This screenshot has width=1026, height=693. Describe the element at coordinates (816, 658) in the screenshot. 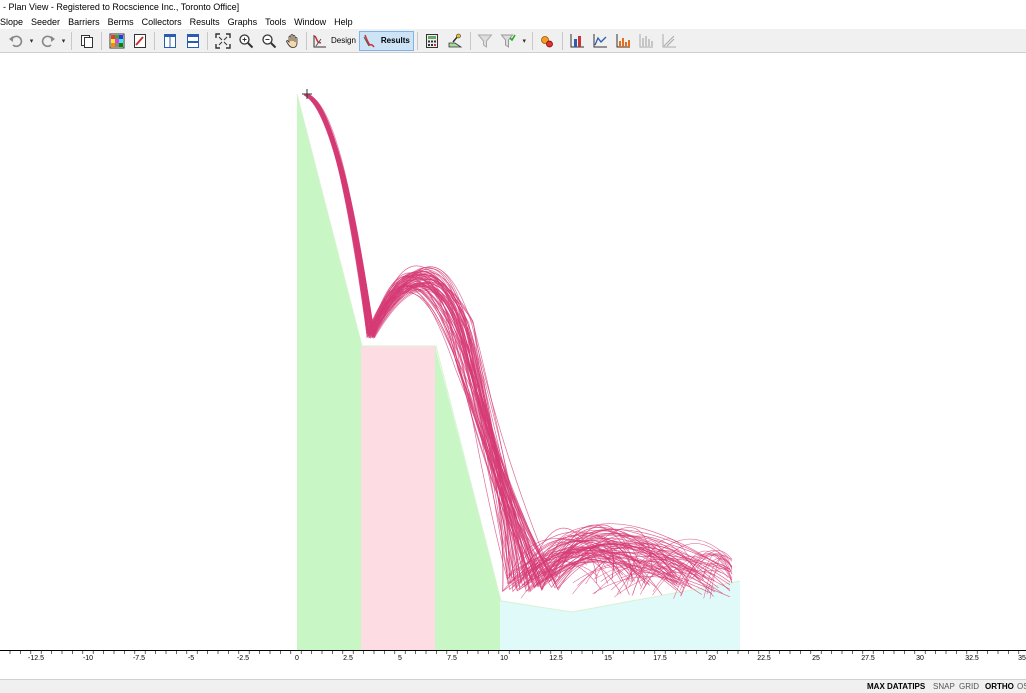

I see `ruler-tick-label: 25` at that location.